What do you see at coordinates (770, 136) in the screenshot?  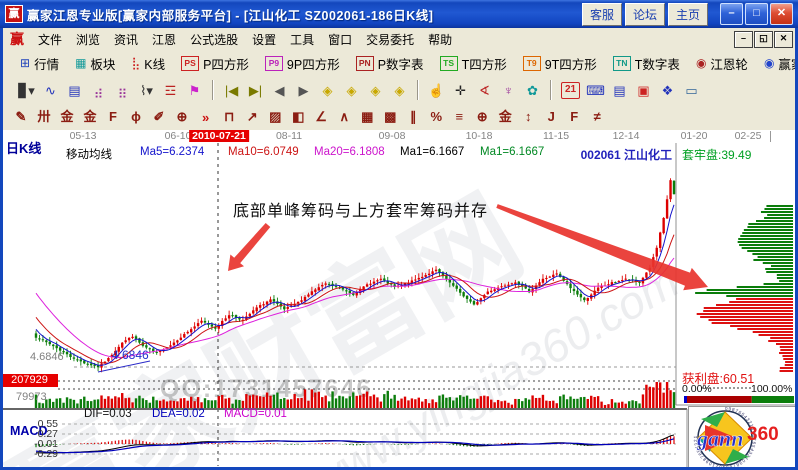 I see `date-axis-separator` at bounding box center [770, 136].